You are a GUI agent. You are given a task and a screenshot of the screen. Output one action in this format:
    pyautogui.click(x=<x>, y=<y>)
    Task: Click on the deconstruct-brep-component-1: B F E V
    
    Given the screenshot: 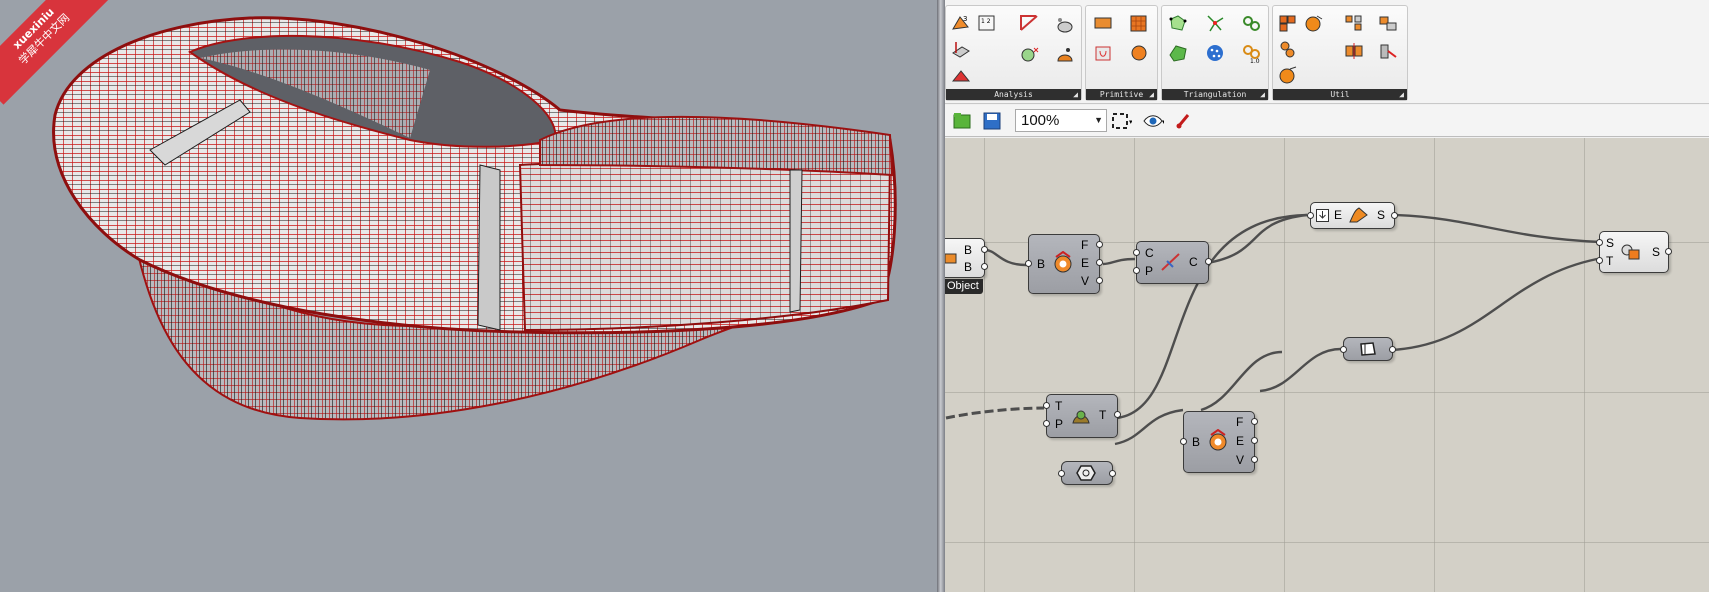 What is the action you would take?
    pyautogui.click(x=1064, y=264)
    